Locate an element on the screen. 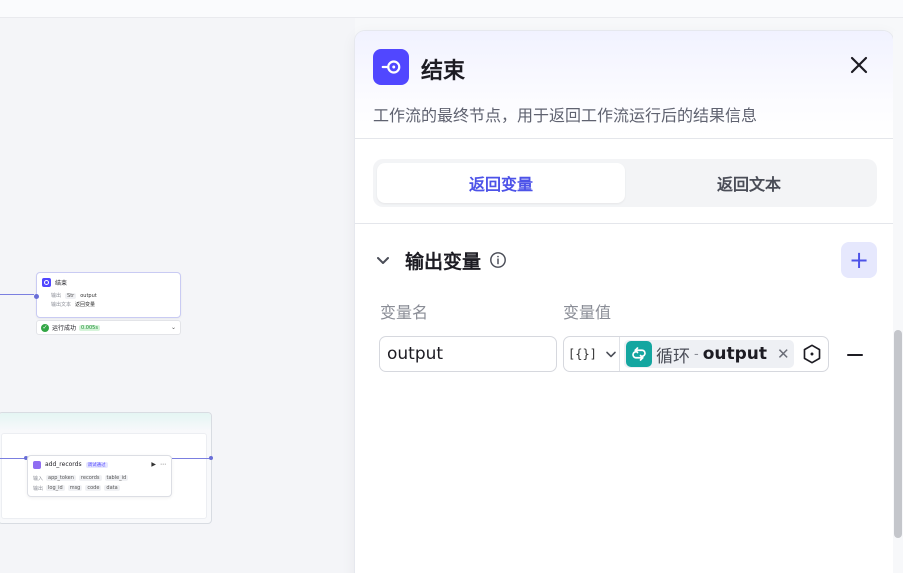 This screenshot has width=903, height=573. row-label: 输入 is located at coordinates (38, 478).